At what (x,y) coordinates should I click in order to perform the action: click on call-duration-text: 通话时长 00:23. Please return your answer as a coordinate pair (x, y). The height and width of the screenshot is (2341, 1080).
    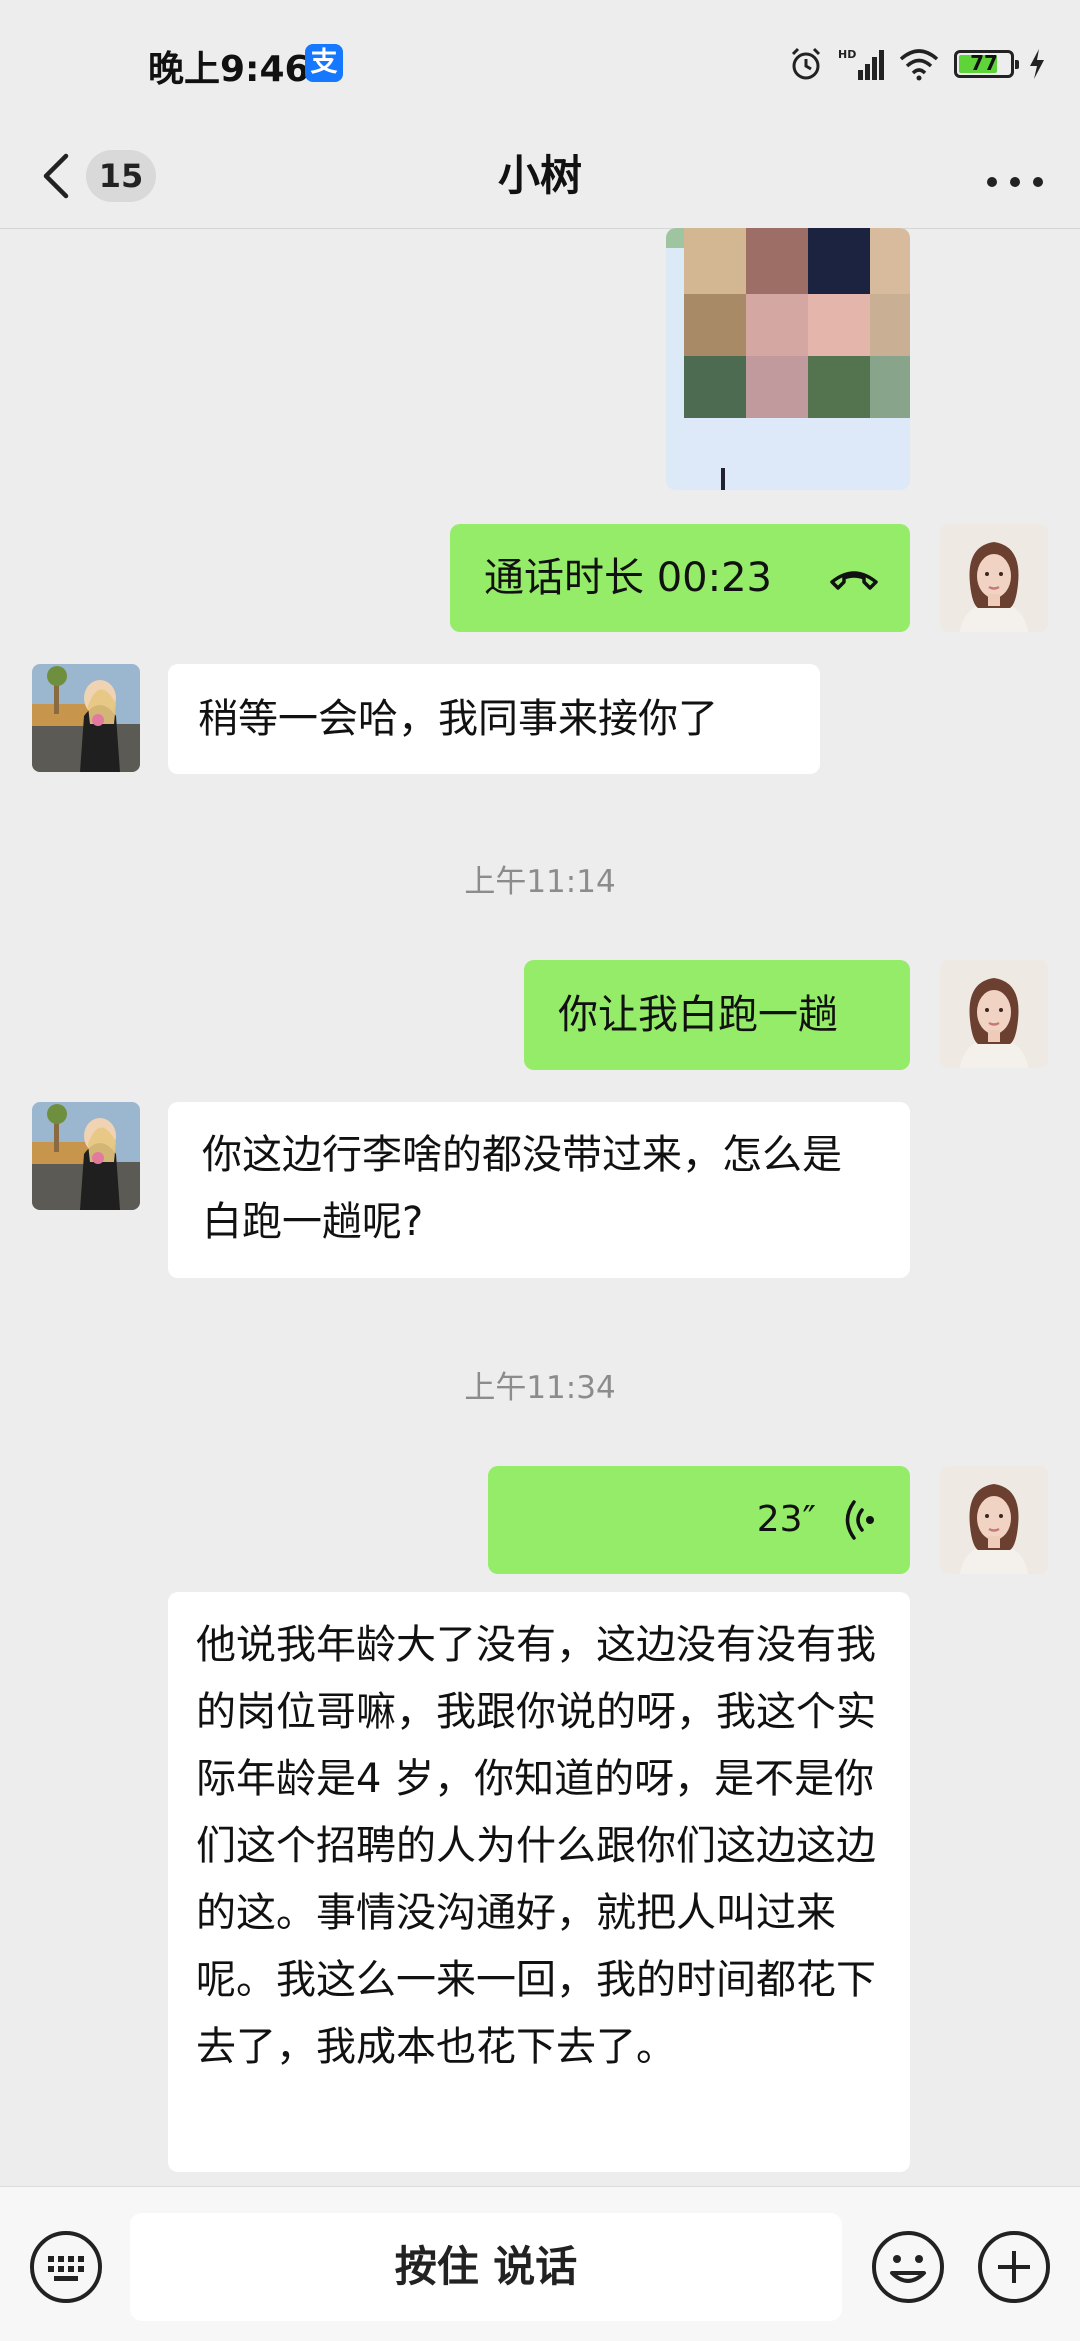
    Looking at the image, I should click on (628, 578).